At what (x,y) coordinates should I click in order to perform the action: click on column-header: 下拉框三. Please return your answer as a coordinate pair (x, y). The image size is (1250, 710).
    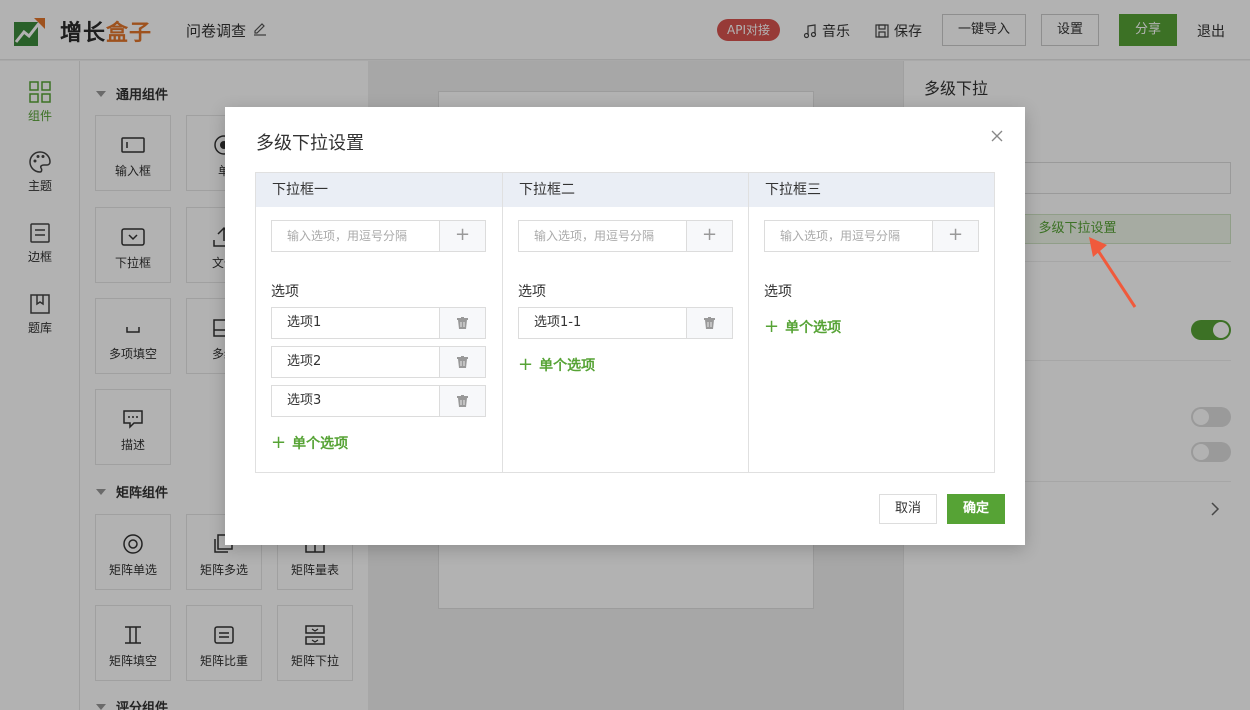
    Looking at the image, I should click on (871, 190).